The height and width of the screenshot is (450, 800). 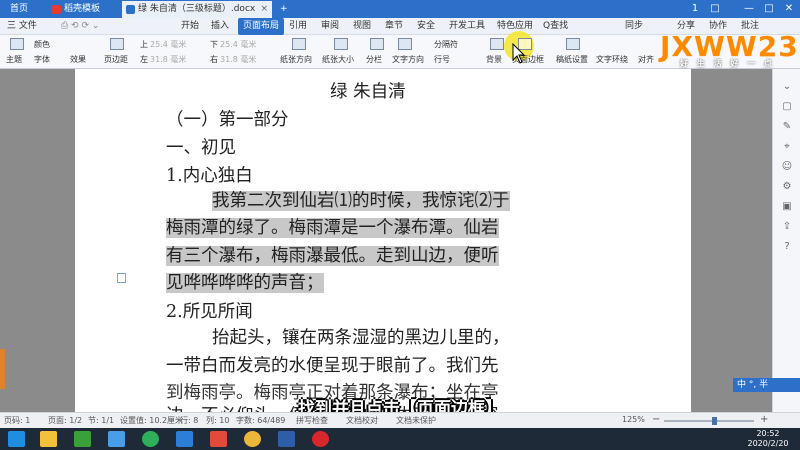 I want to click on status-page: 页码: 1, so click(x=17, y=420).